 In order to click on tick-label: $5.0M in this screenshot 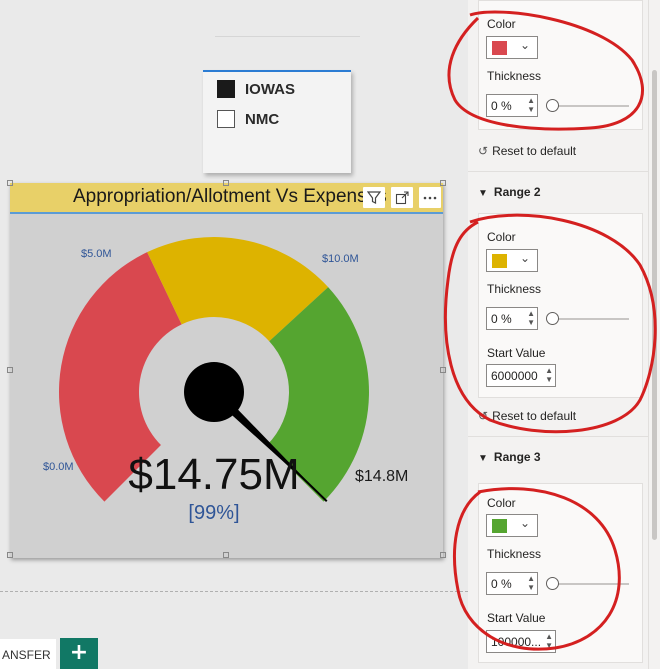, I will do `click(96, 254)`.